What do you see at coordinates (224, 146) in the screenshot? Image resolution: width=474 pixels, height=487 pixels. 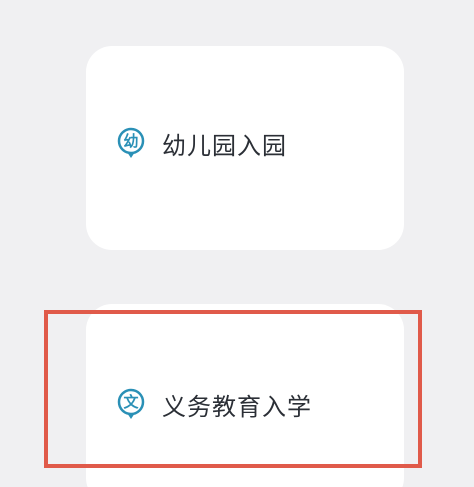 I see `card-label: 幼儿园入园` at bounding box center [224, 146].